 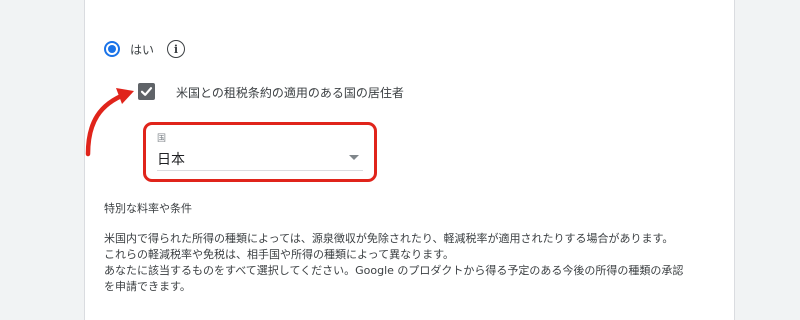 I want to click on yes-radio-label: はい, so click(x=142, y=49).